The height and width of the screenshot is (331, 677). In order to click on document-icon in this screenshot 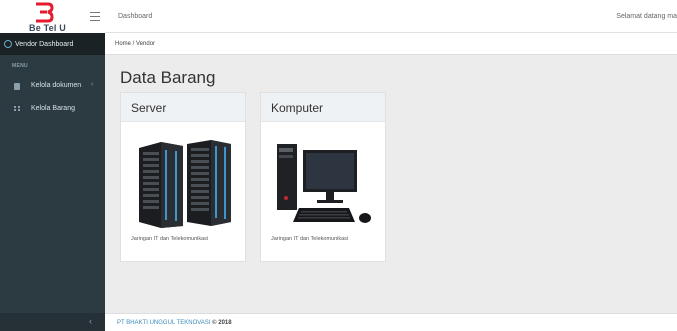, I will do `click(17, 86)`.